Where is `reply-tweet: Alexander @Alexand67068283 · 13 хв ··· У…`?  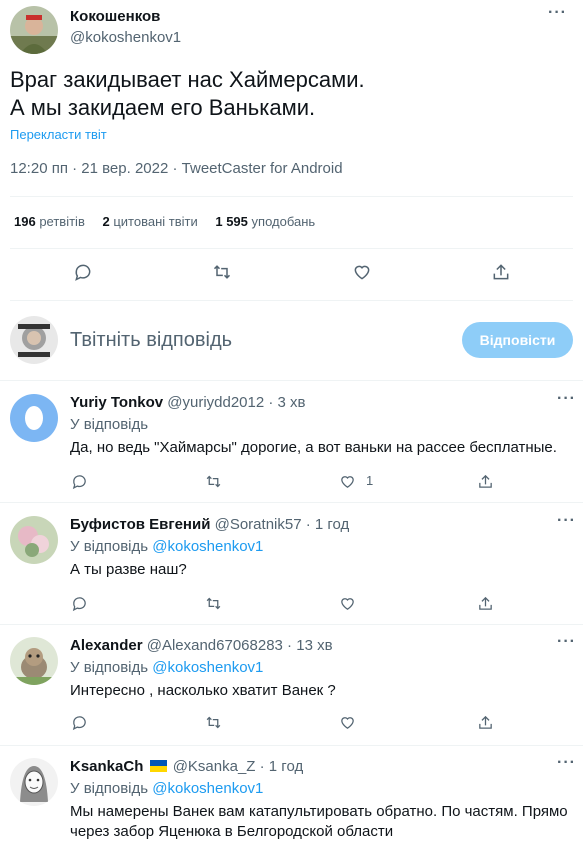
reply-tweet: Alexander @Alexand67068283 · 13 хв ··· У… is located at coordinates (291, 687).